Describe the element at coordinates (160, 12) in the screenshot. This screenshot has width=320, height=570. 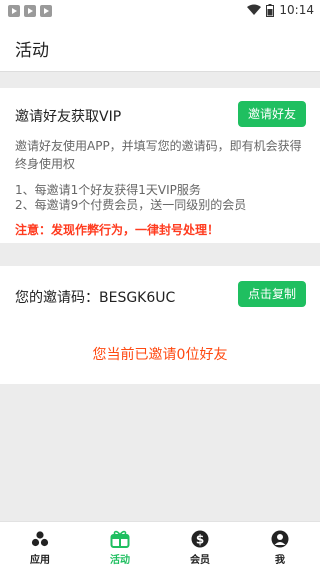
I see `status-bar: 10:14` at that location.